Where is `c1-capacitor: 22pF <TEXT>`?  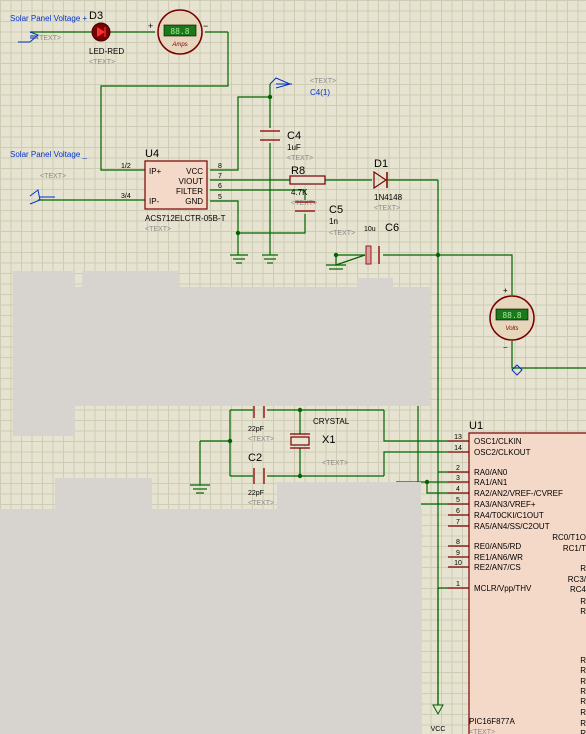 c1-capacitor: 22pF <TEXT> is located at coordinates (261, 422).